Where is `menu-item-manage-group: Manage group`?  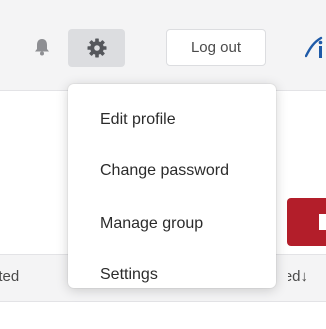 menu-item-manage-group: Manage group is located at coordinates (151, 224).